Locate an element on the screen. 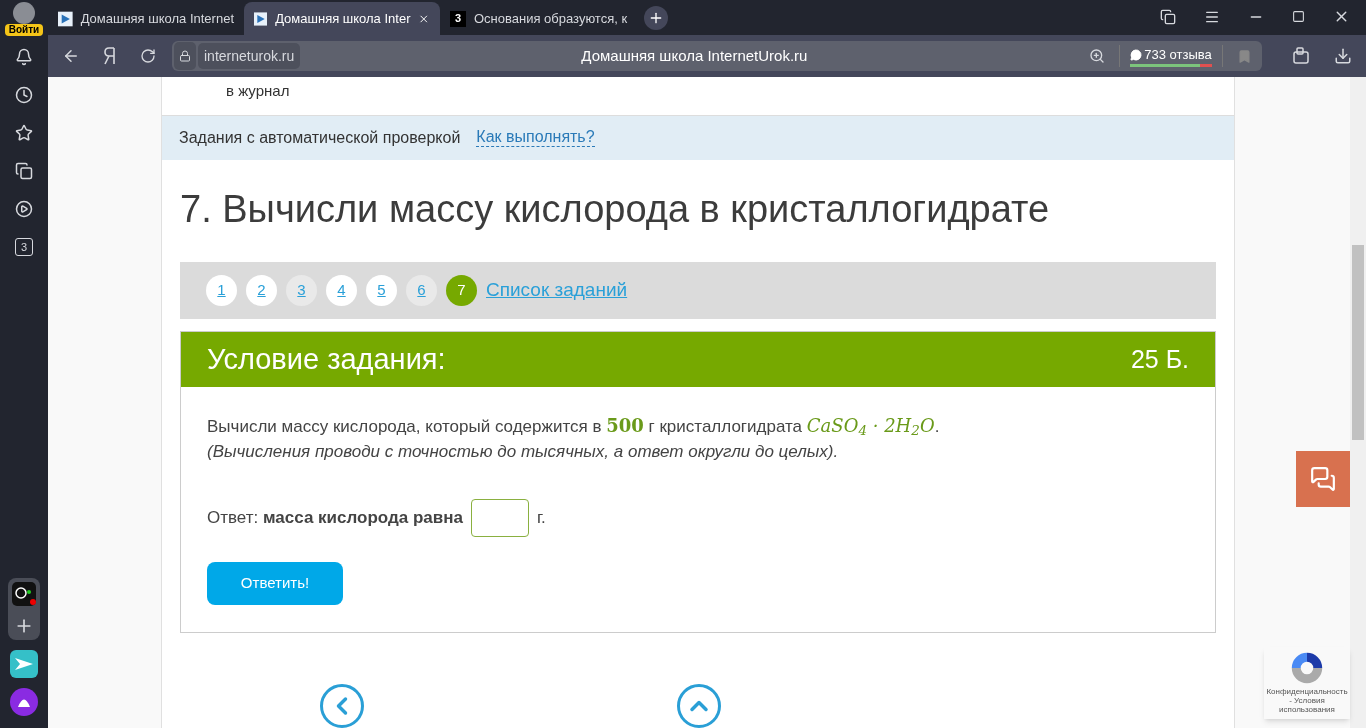  pager-item: 4 is located at coordinates (341, 290).